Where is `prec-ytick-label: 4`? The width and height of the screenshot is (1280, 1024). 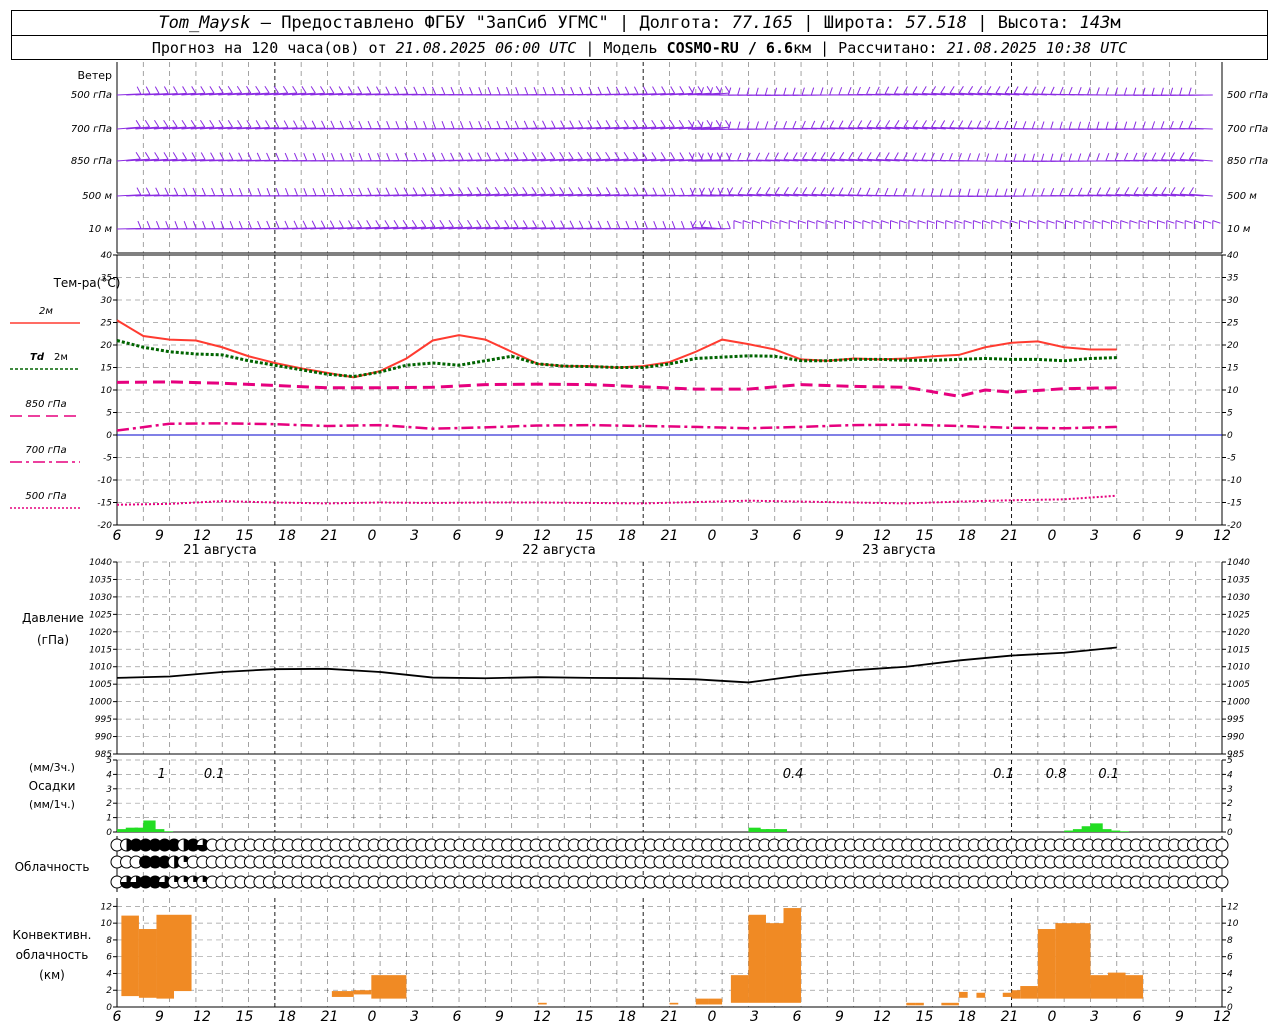
prec-ytick-label: 4 is located at coordinates (1230, 775).